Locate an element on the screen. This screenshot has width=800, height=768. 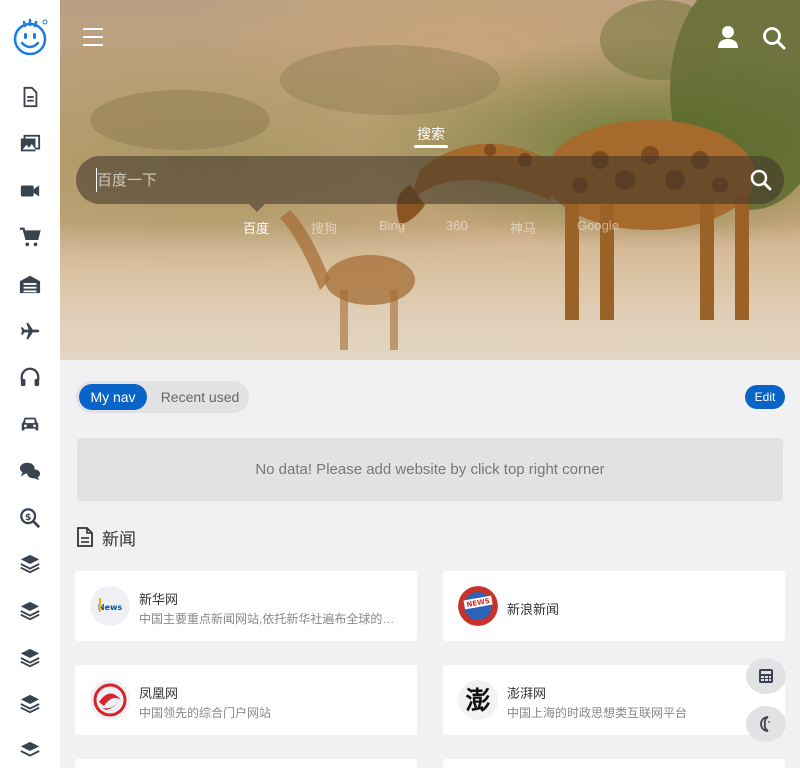
sidebar-item-warehouse is located at coordinates (30, 284).